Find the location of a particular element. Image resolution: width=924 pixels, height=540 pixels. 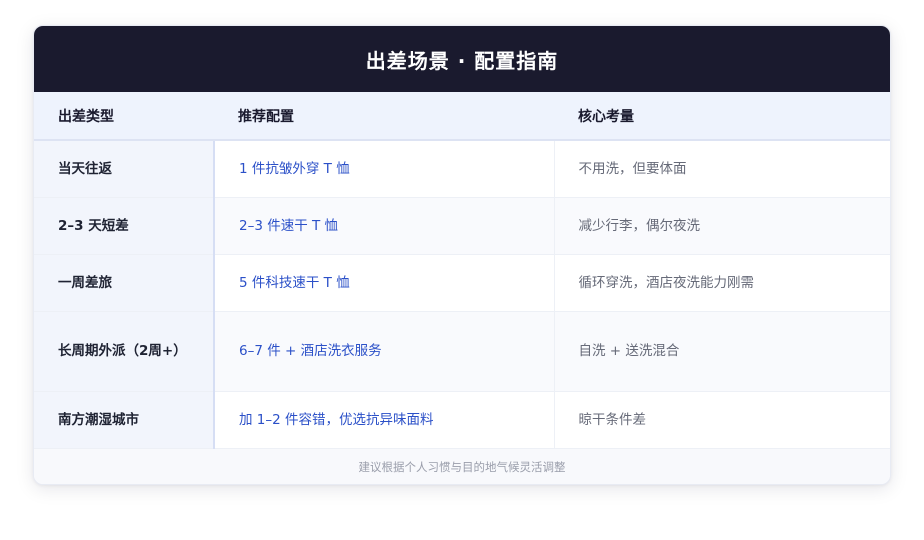

table-row: 南方潮湿城市 加 1–2 件容错，优选抗异味面料 晾干条件差 is located at coordinates (462, 420).